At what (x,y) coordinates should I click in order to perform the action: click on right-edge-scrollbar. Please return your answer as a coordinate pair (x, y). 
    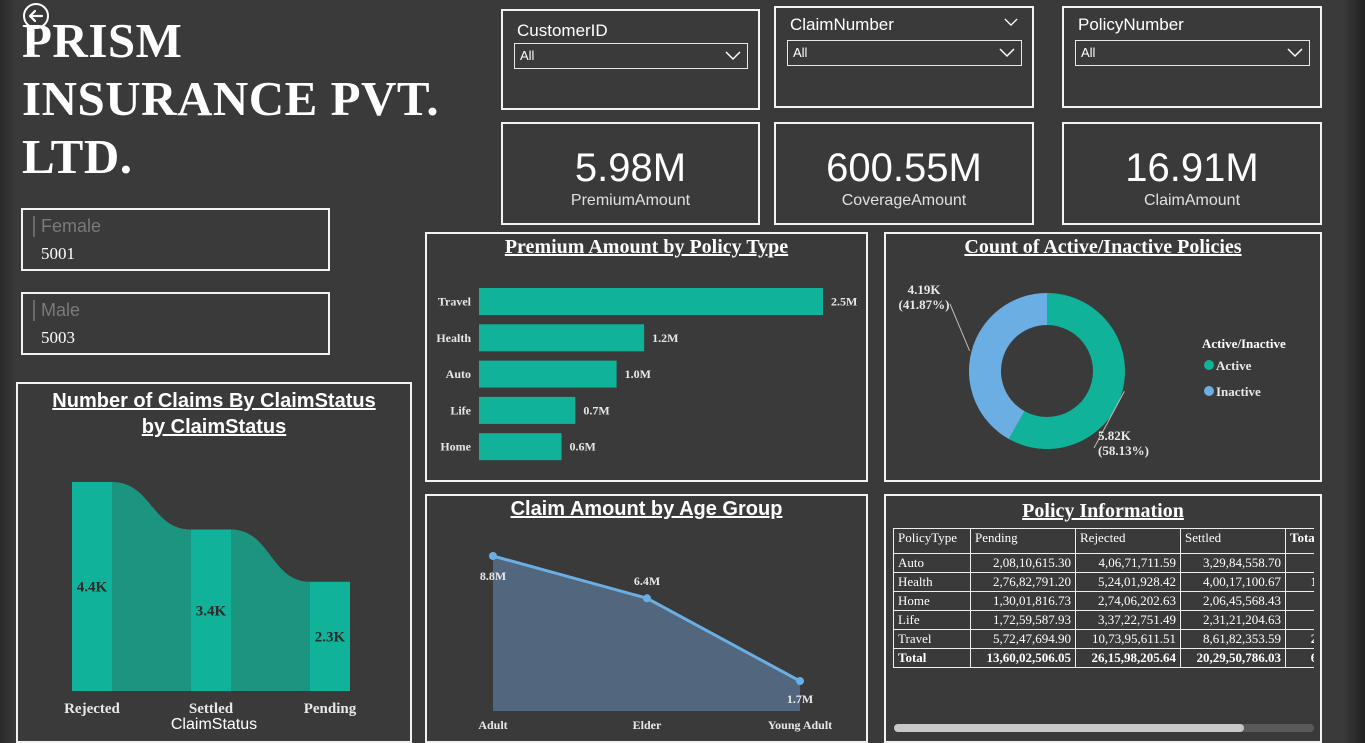
    Looking at the image, I should click on (1354, 371).